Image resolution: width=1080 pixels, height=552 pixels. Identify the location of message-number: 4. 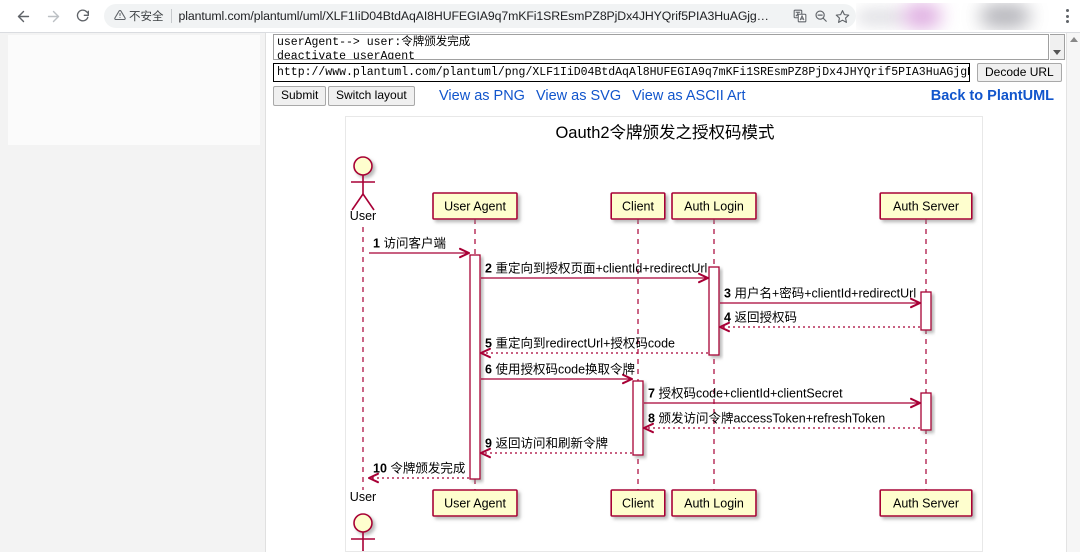
(729, 318).